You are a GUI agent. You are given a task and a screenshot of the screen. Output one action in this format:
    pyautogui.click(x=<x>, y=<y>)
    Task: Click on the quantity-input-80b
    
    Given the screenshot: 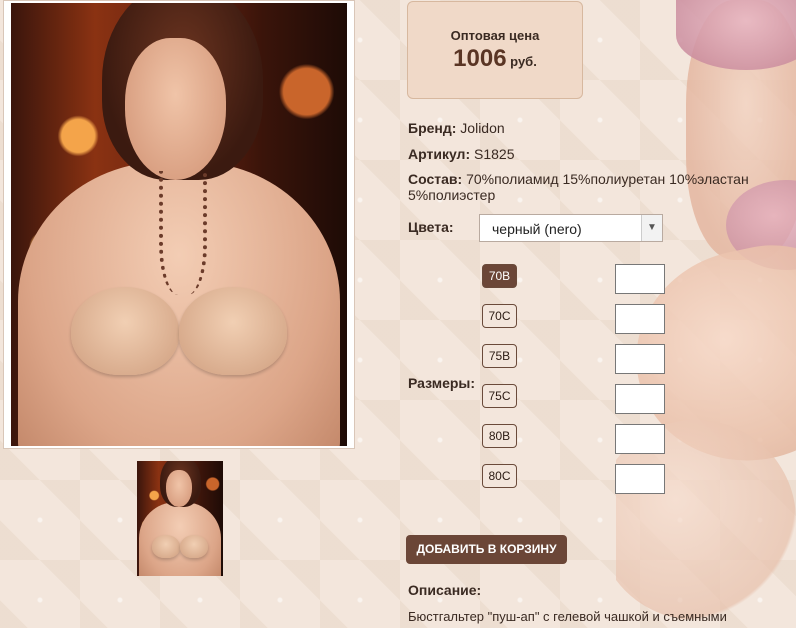 What is the action you would take?
    pyautogui.click(x=640, y=439)
    